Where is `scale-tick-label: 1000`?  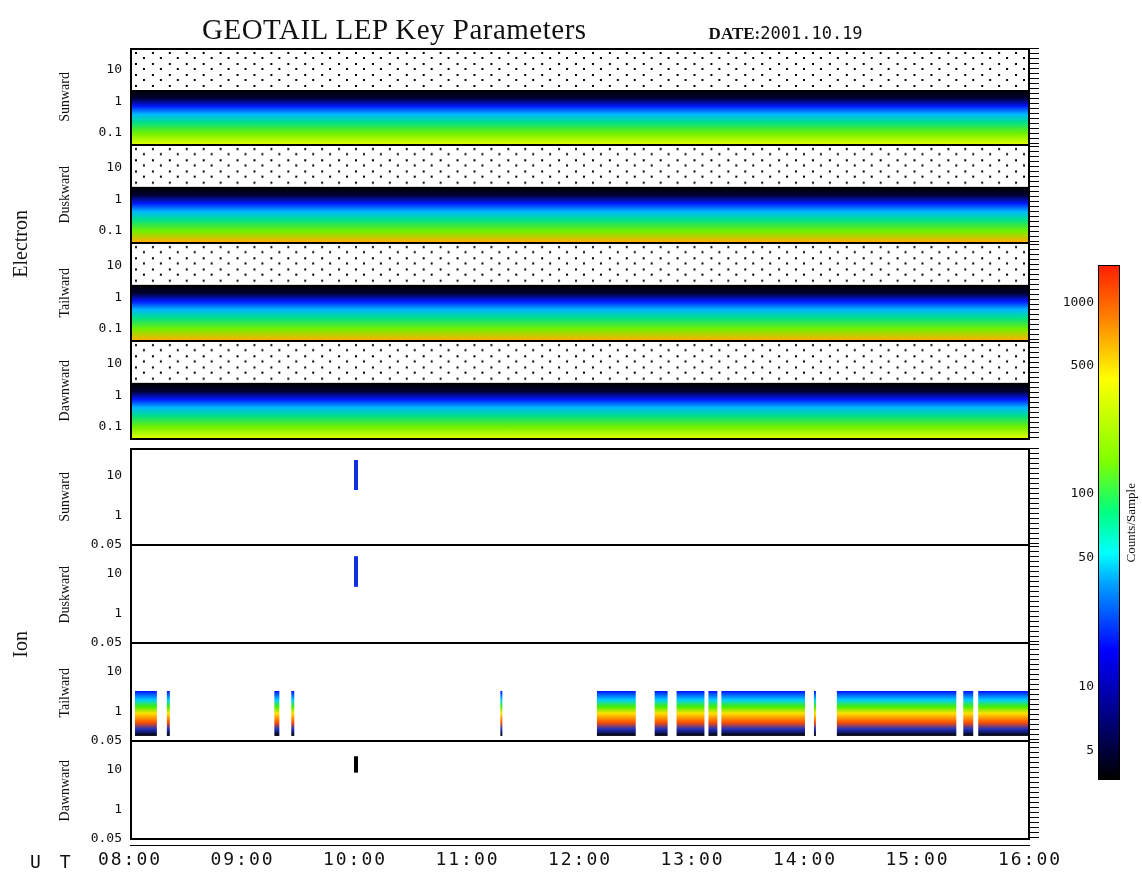
scale-tick-label: 1000 is located at coordinates (1078, 301).